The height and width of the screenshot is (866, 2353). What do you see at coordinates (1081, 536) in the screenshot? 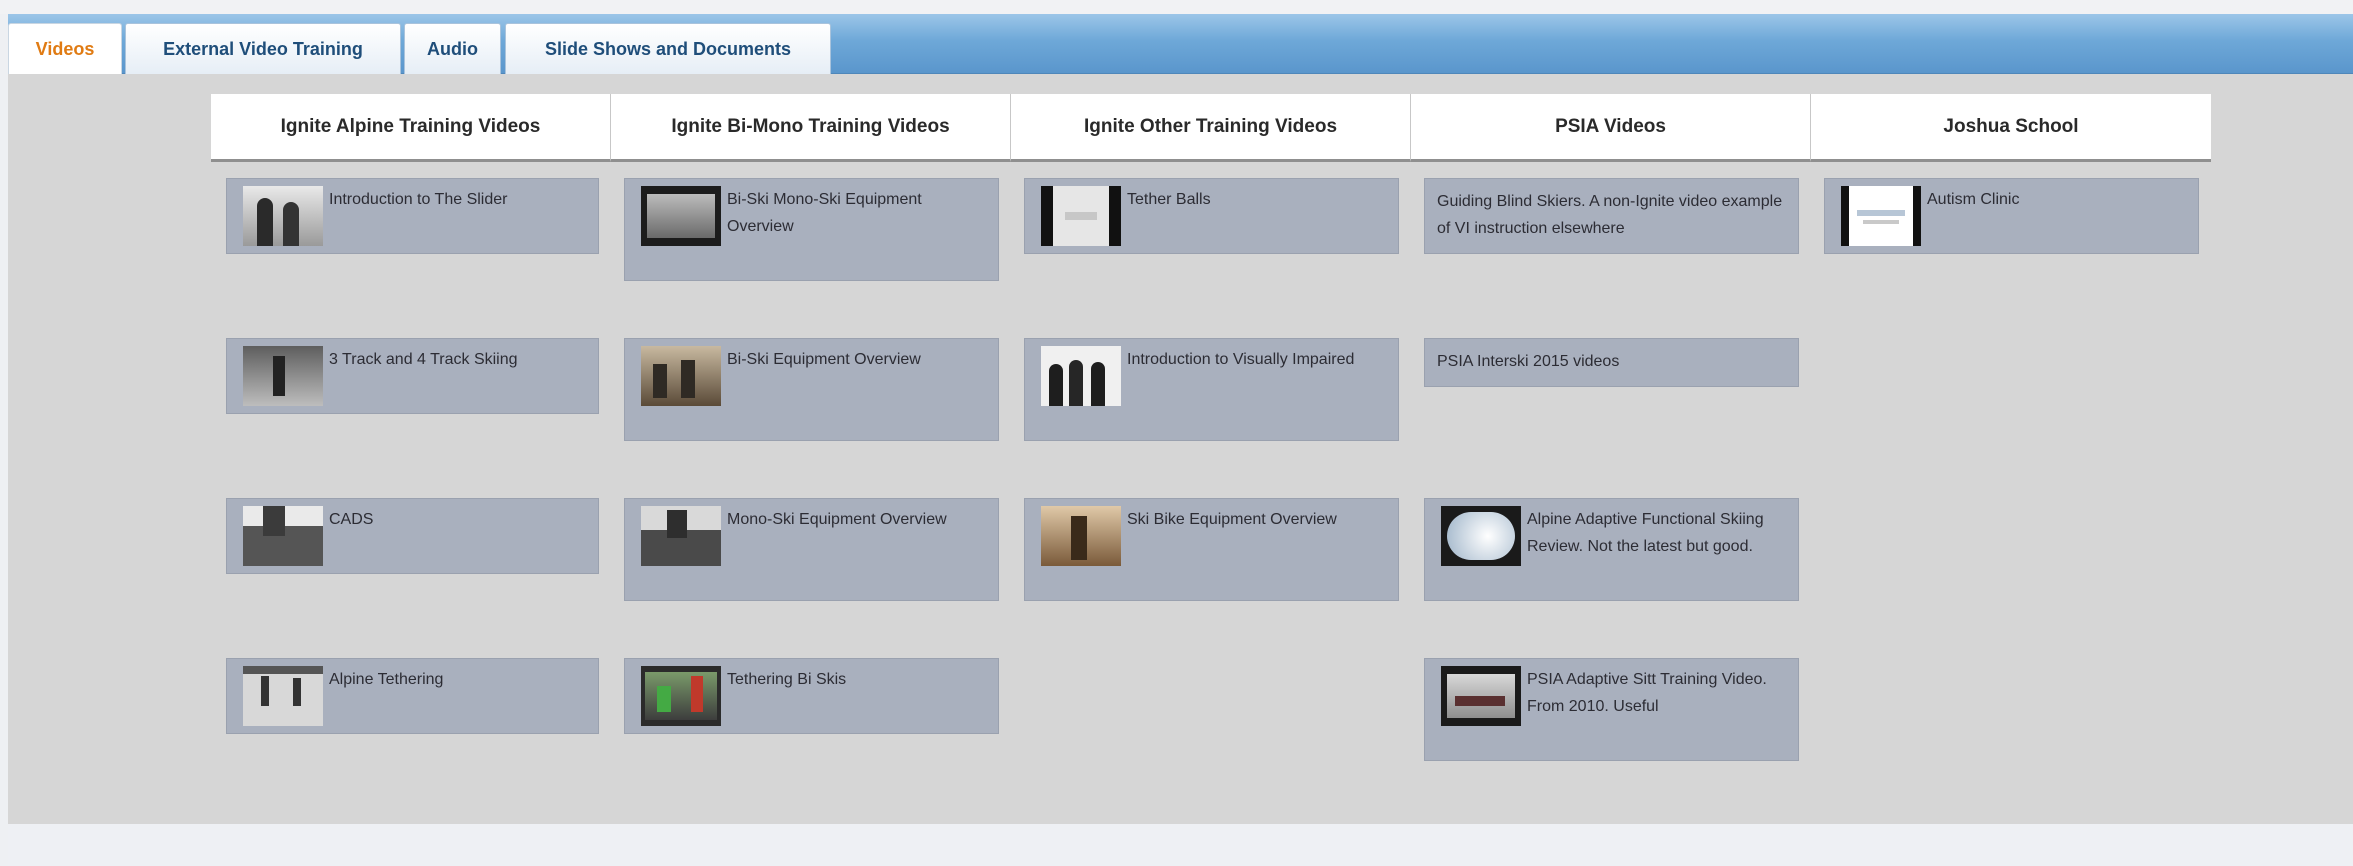
I see `ski-bike-thumbnail` at bounding box center [1081, 536].